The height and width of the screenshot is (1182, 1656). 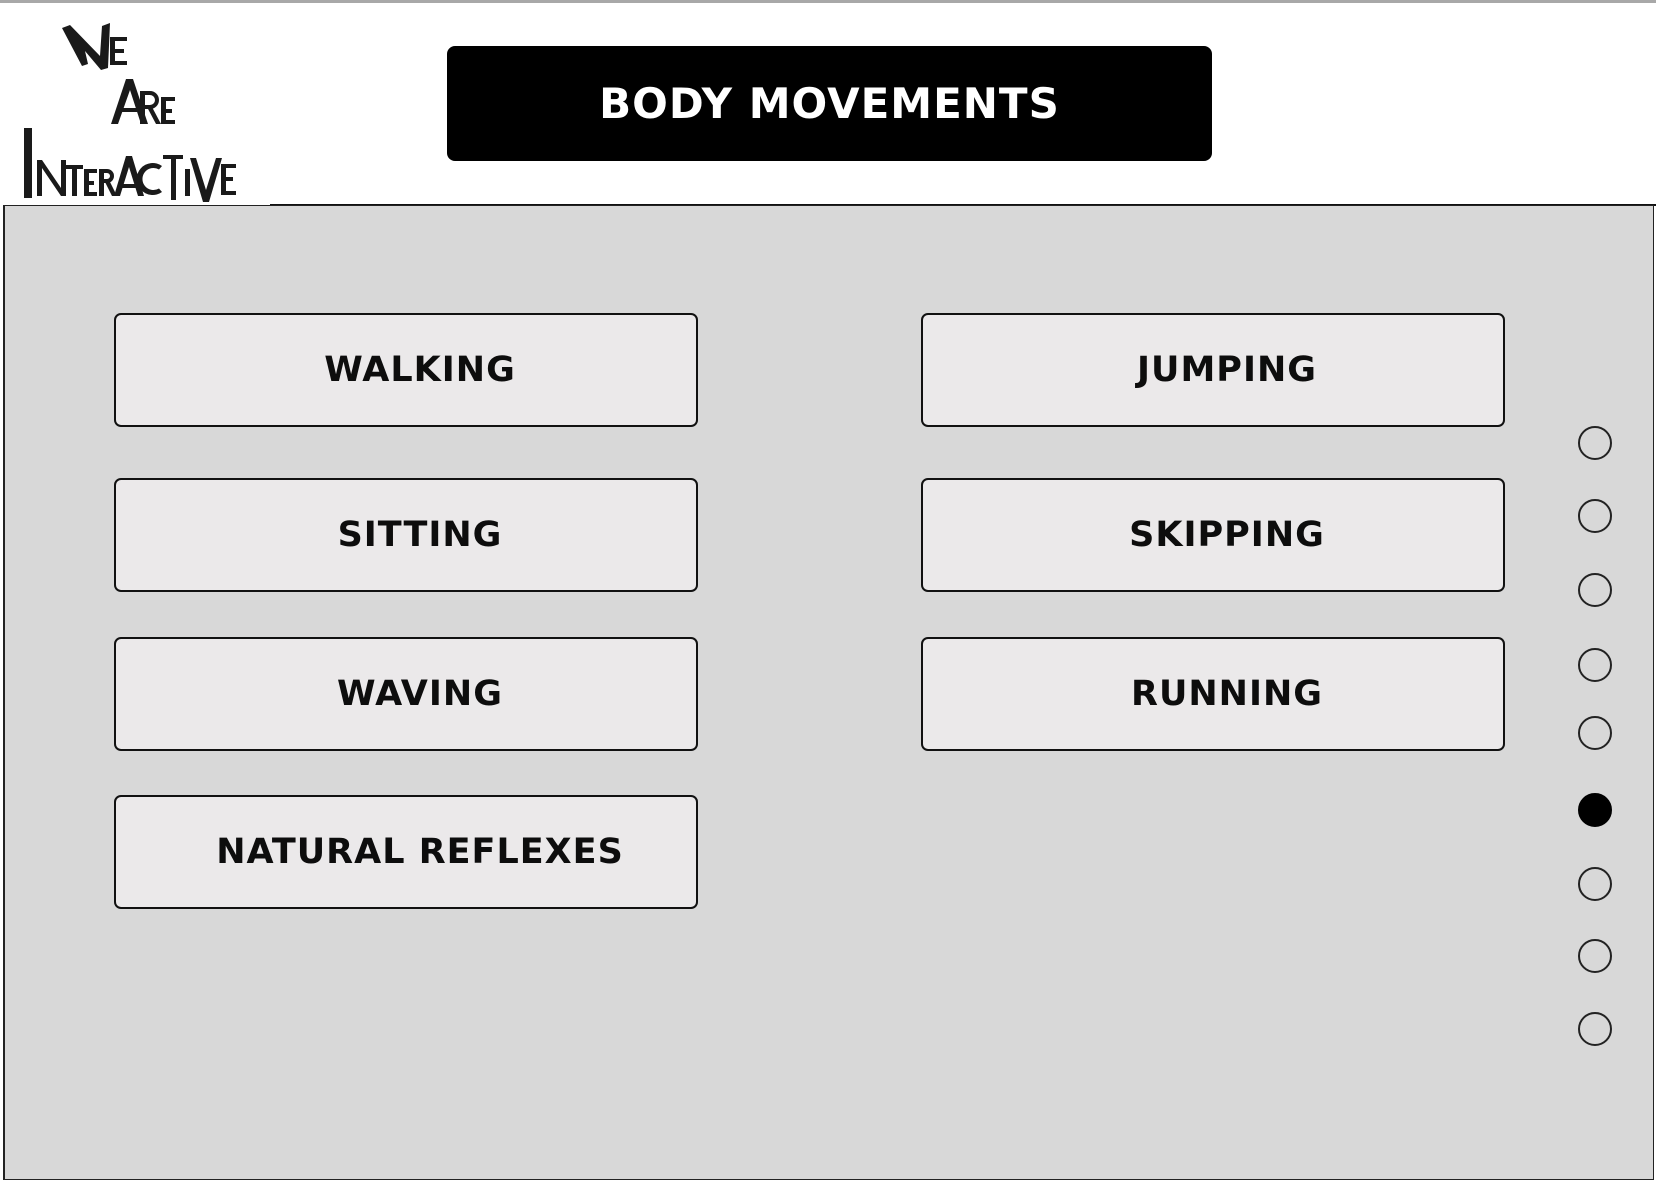 I want to click on waving-button: WAVING, so click(x=406, y=694).